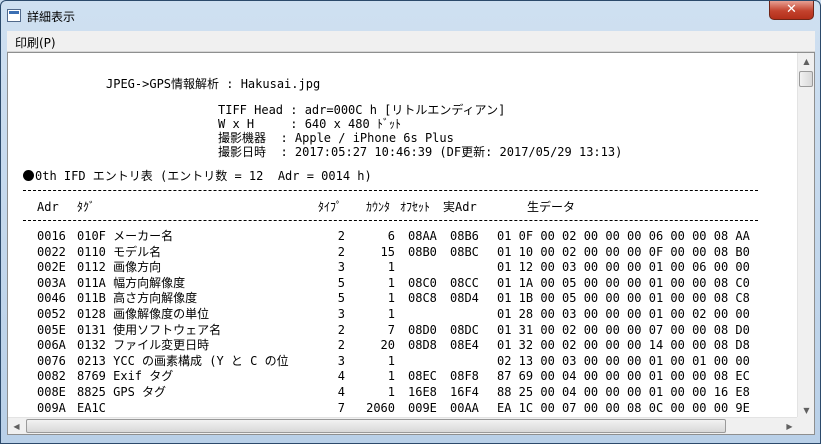 This screenshot has width=821, height=444. What do you see at coordinates (464, 282) in the screenshot?
I see `cell-real-adr: 08CC` at bounding box center [464, 282].